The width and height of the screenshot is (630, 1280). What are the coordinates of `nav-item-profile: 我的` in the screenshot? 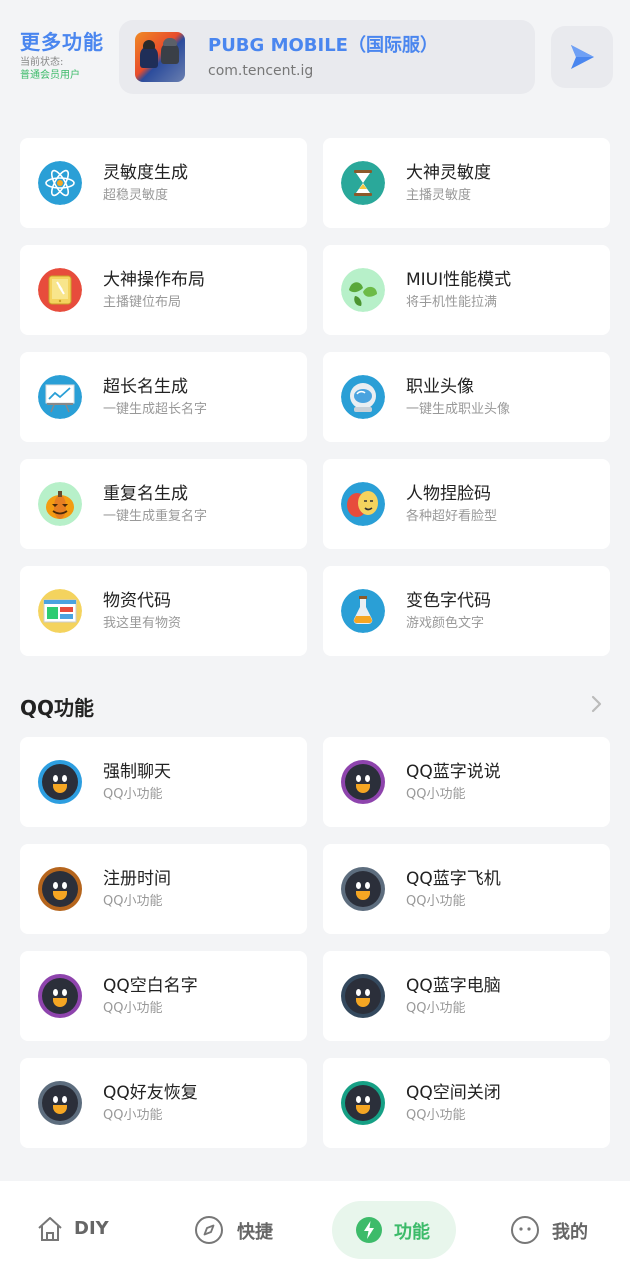 It's located at (555, 1230).